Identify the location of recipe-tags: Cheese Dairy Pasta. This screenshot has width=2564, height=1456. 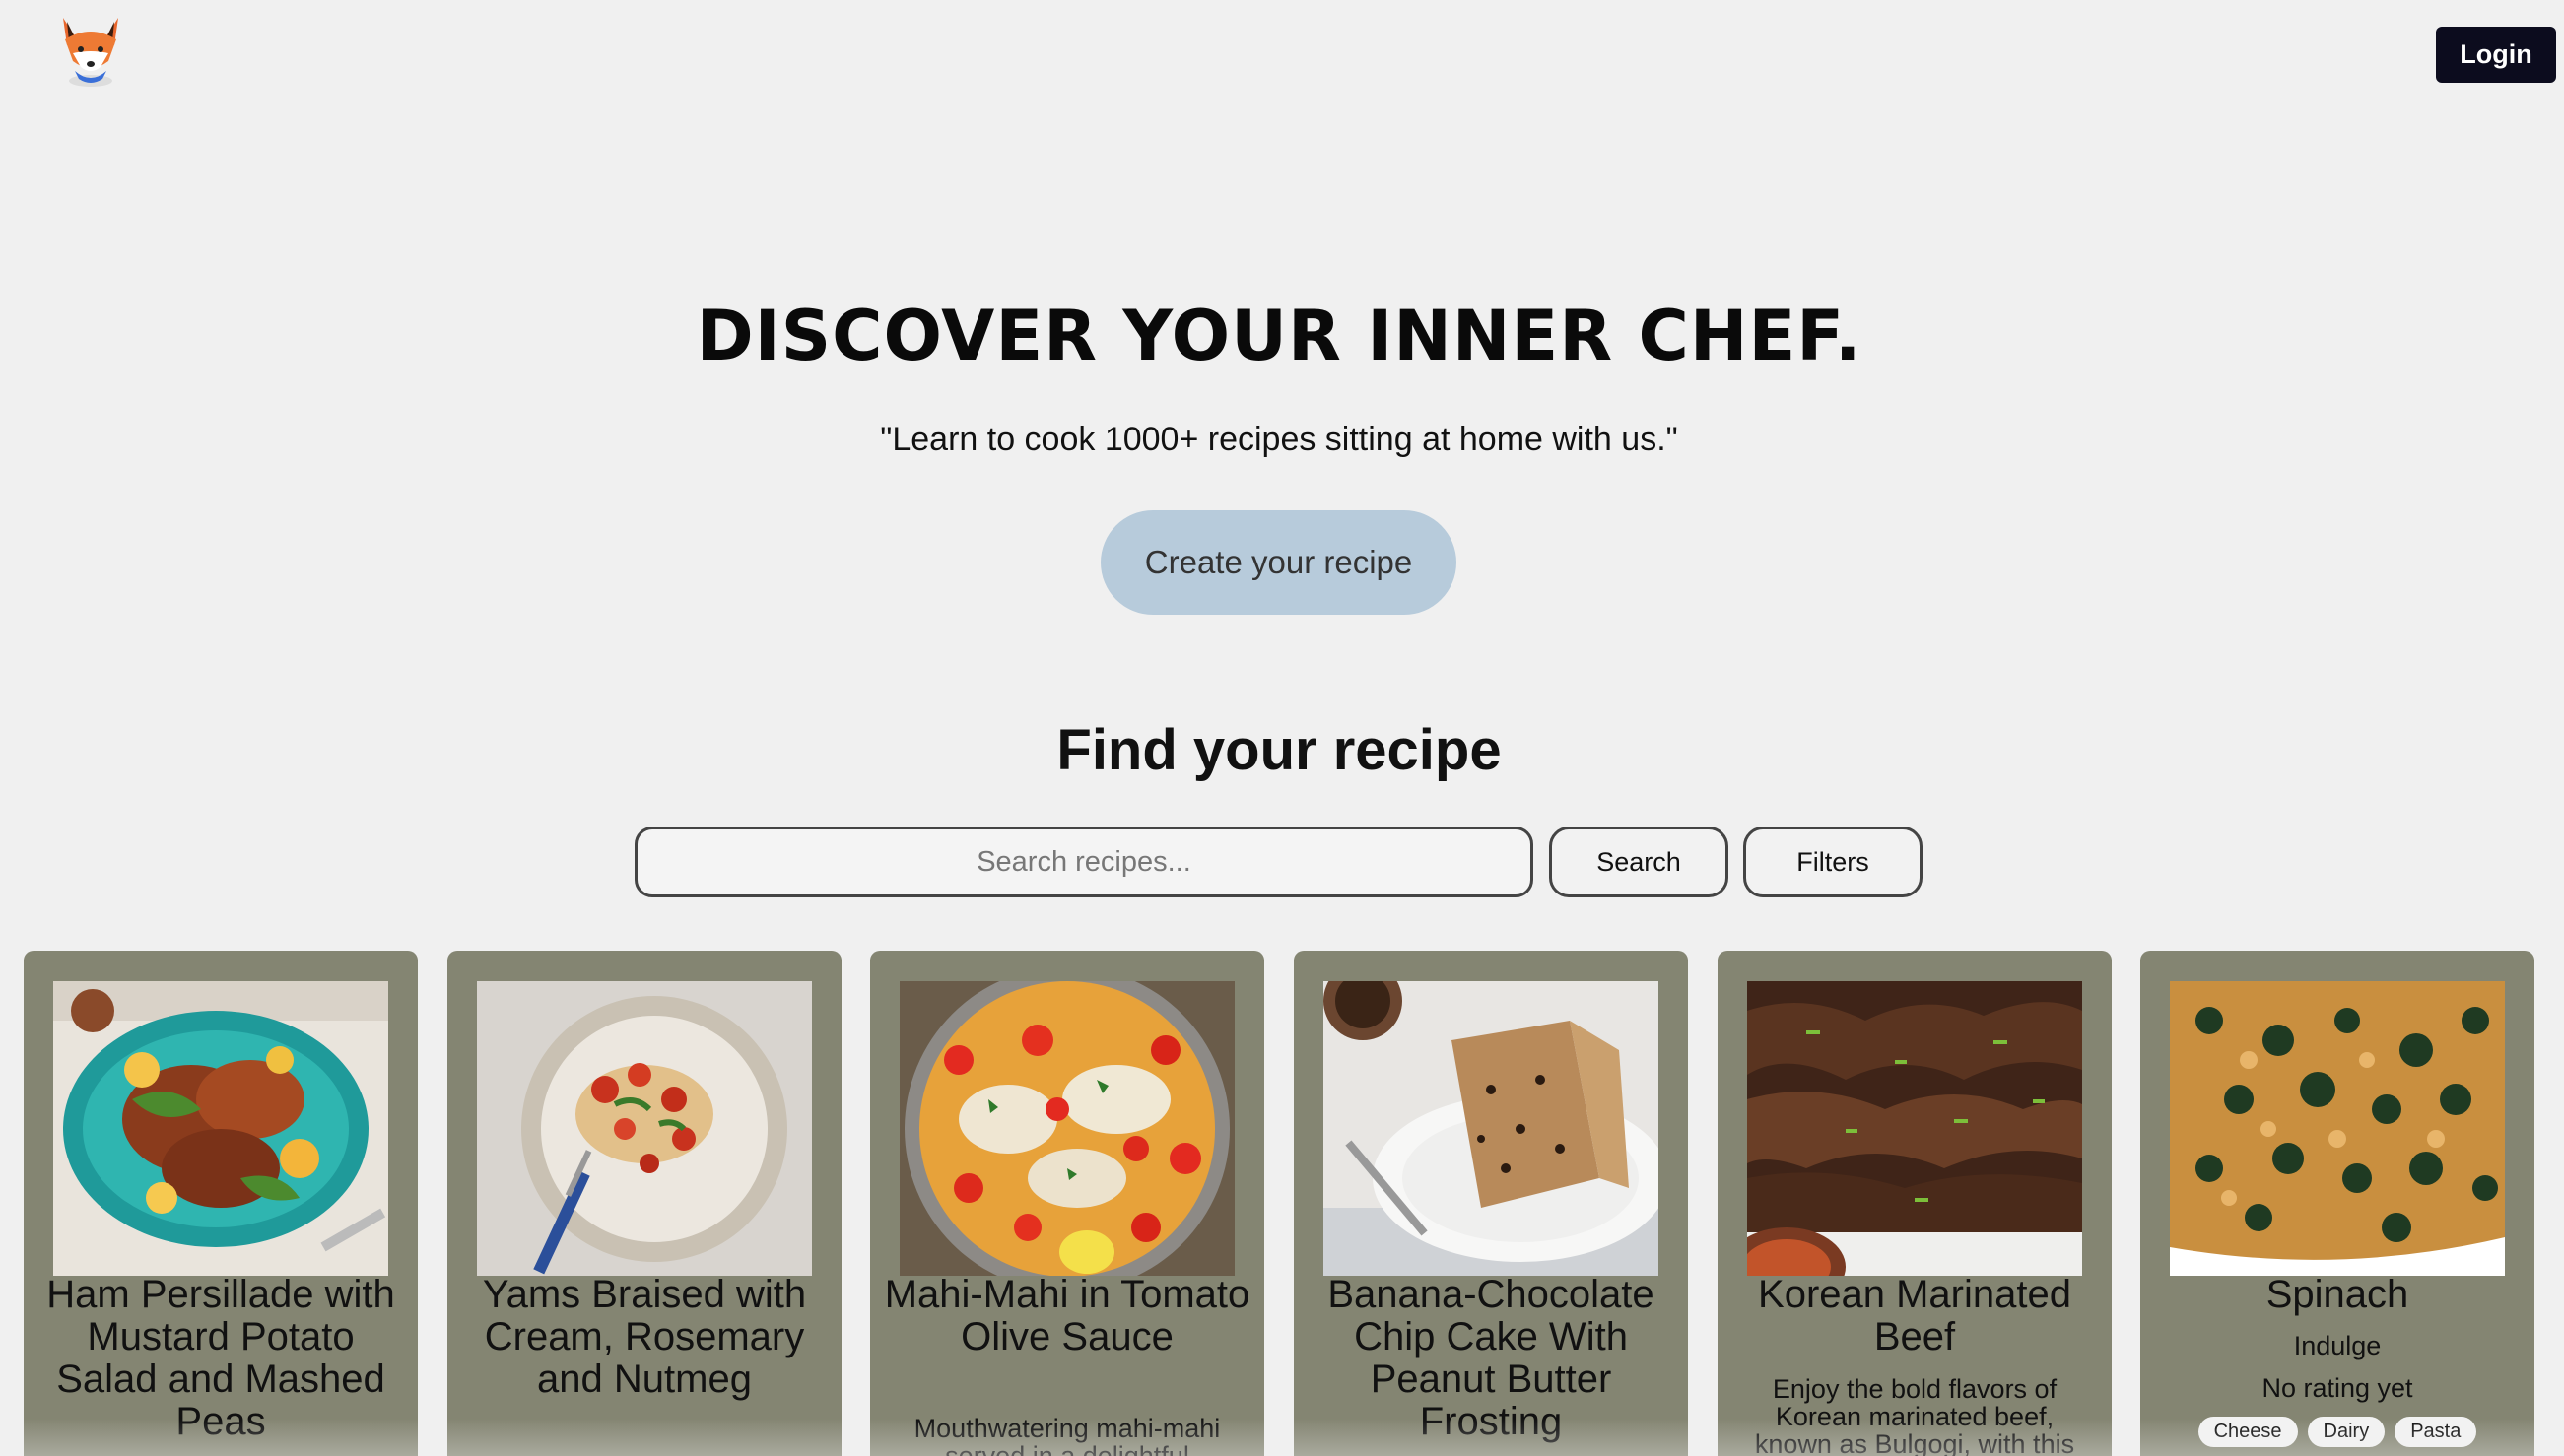
(2337, 1432).